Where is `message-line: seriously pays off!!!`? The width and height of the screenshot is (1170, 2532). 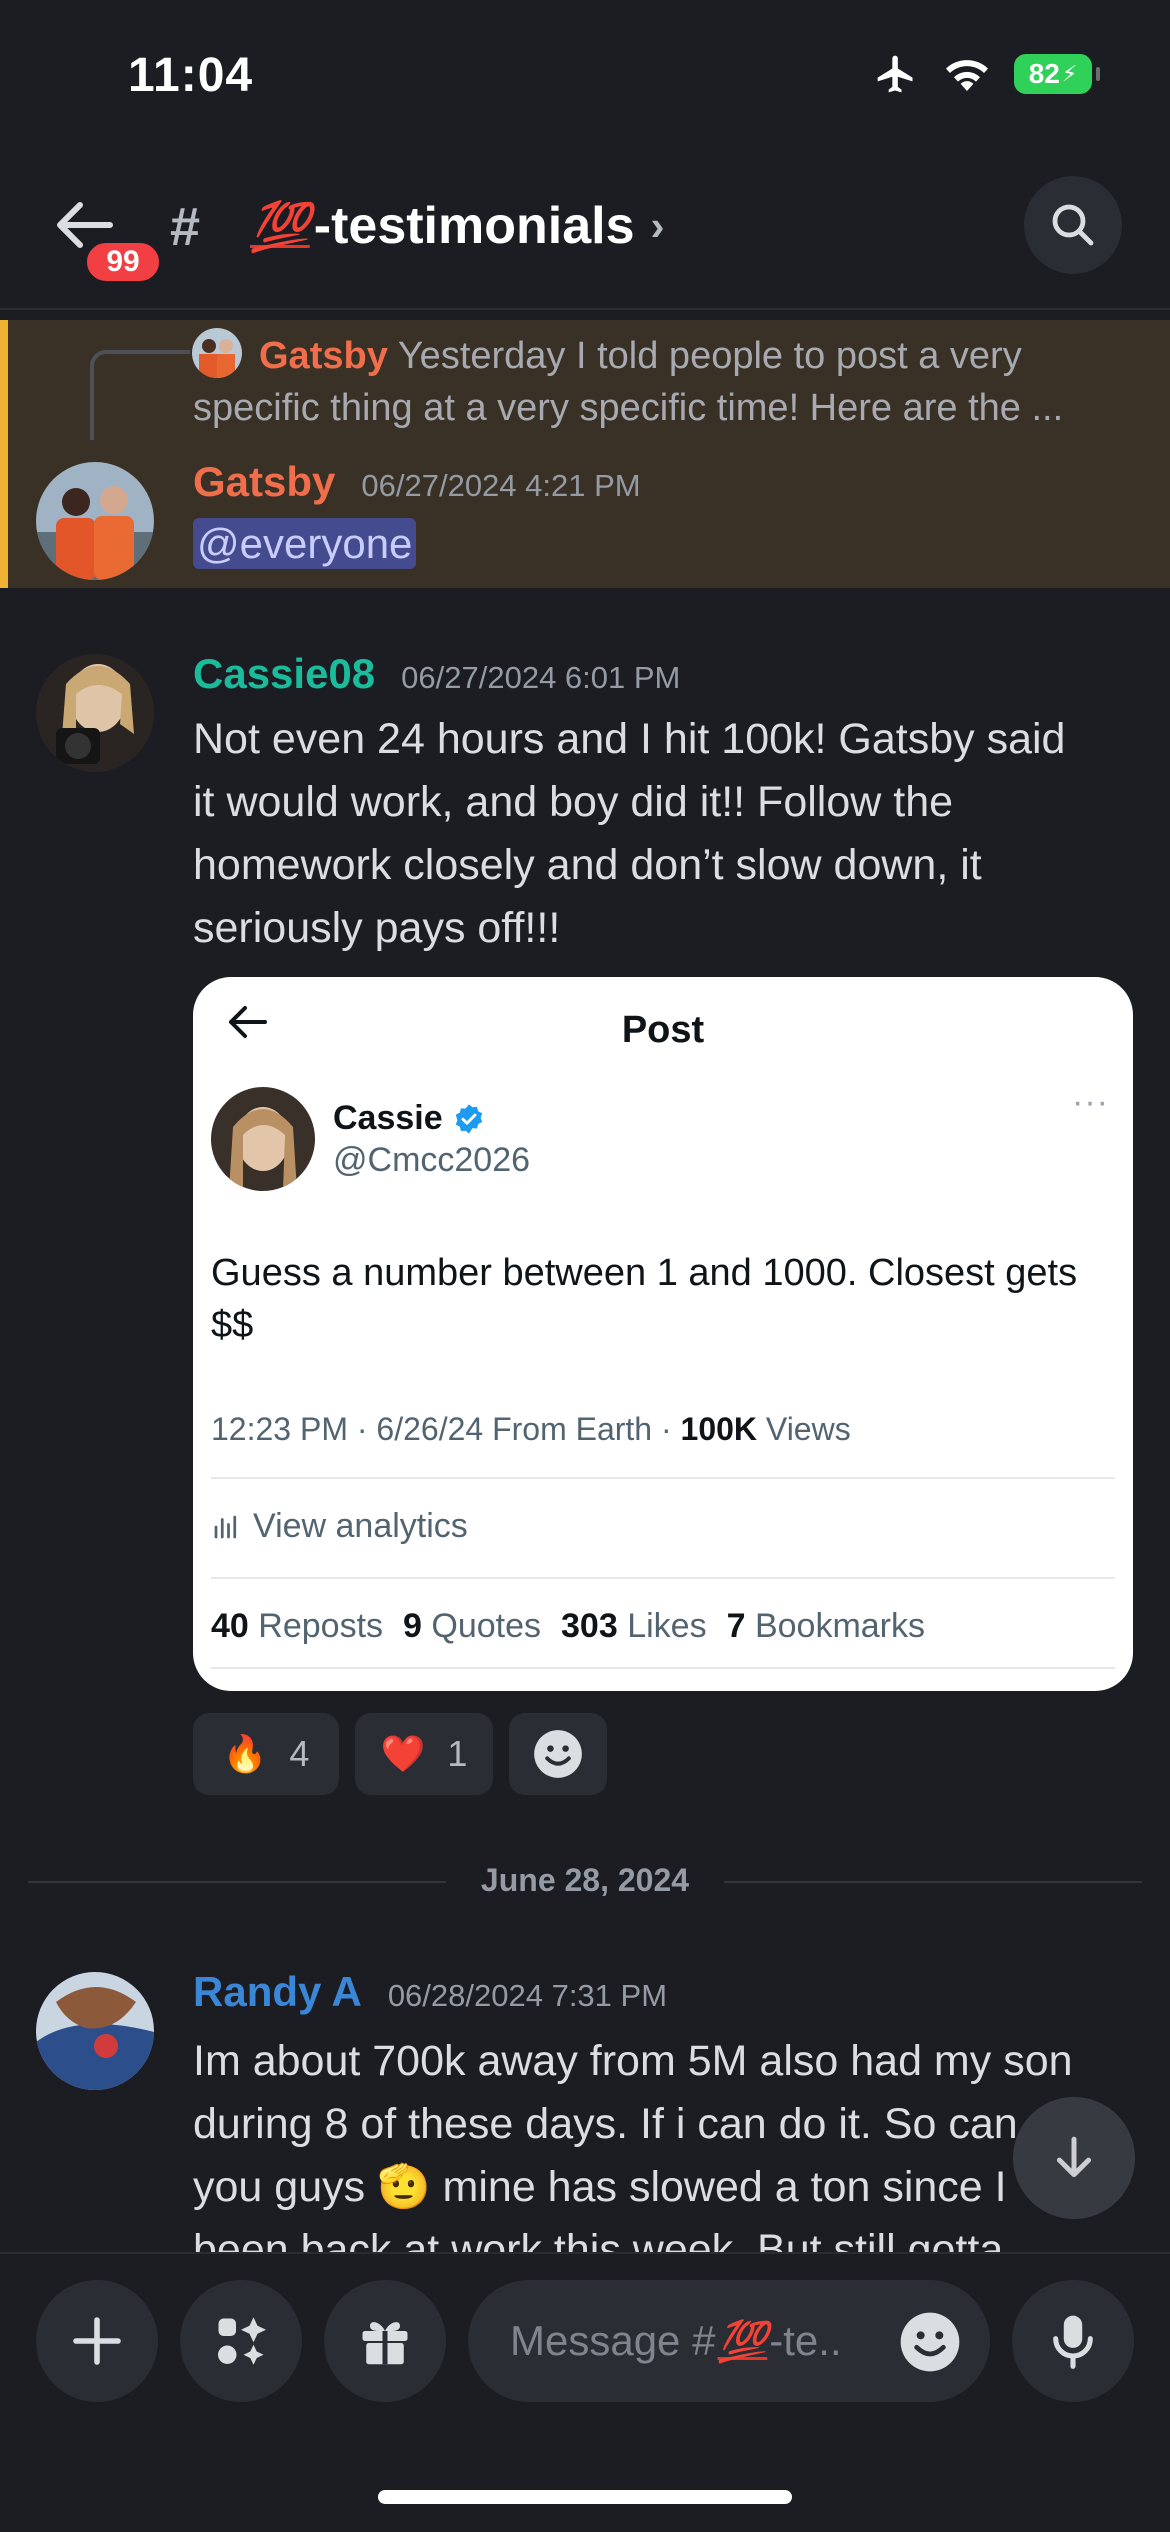 message-line: seriously pays off!!! is located at coordinates (377, 928).